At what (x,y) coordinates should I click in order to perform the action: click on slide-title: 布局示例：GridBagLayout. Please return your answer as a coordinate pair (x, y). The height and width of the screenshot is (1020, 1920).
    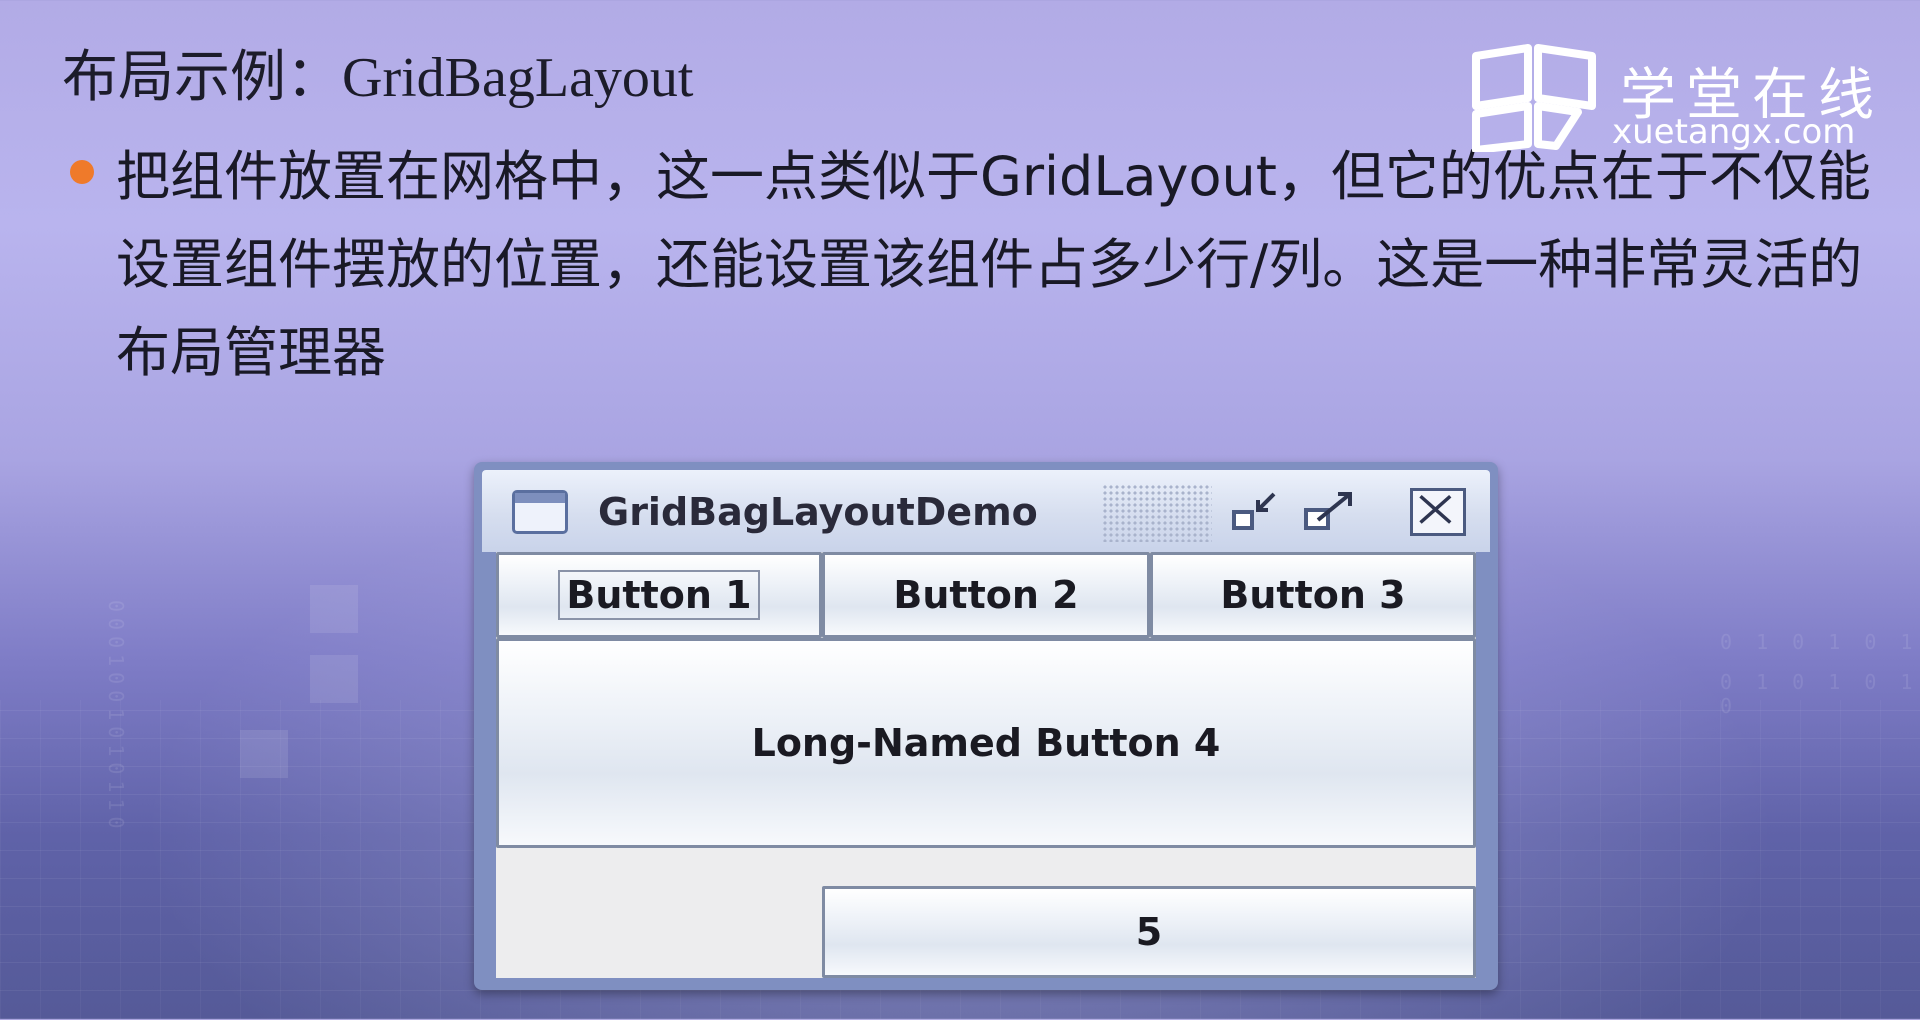
    Looking at the image, I should click on (378, 78).